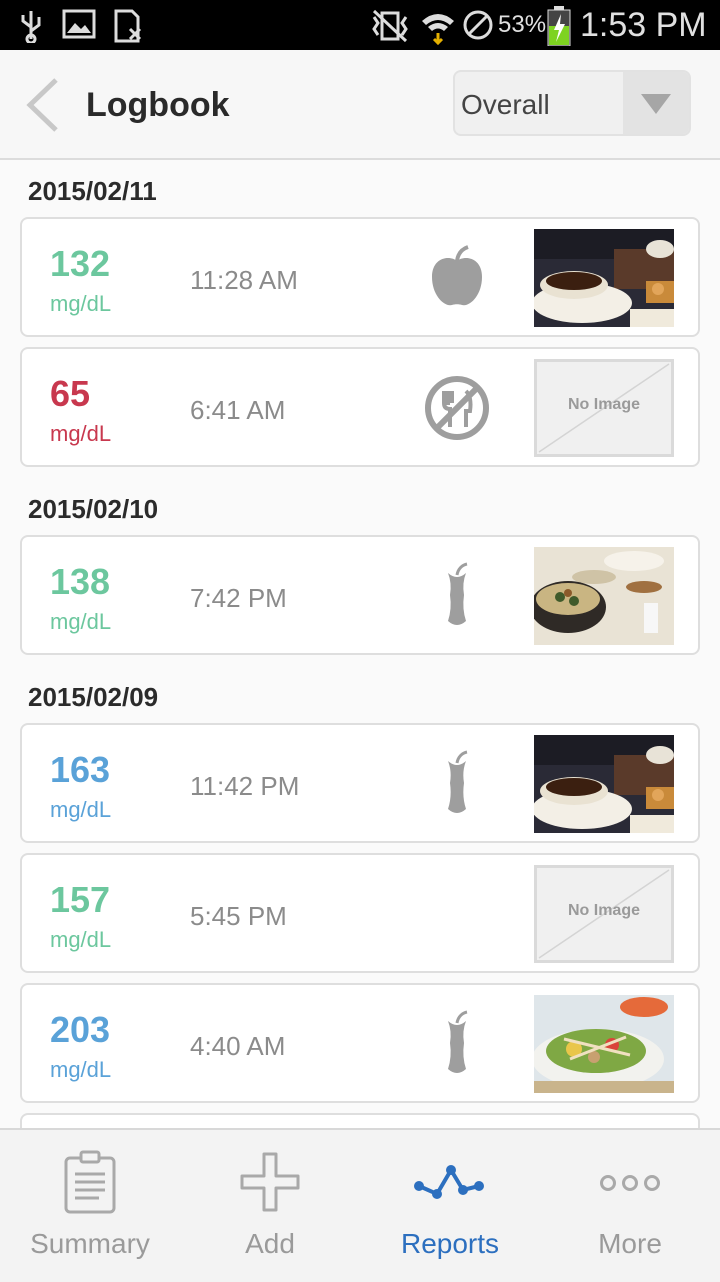  What do you see at coordinates (360, 913) in the screenshot?
I see `log-entry: 157 mg/dL 5:45 PM No Image` at bounding box center [360, 913].